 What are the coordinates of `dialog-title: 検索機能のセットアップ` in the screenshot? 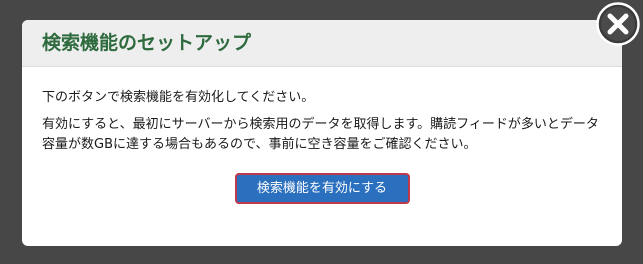 It's located at (147, 43).